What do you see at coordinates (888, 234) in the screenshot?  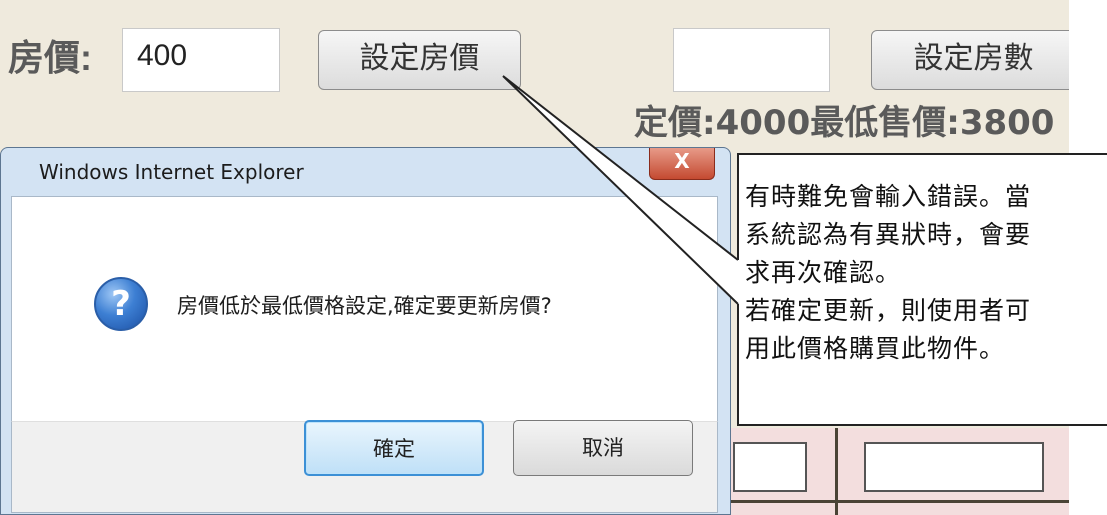 I see `callout-line: 系統認為有異狀時，會要` at bounding box center [888, 234].